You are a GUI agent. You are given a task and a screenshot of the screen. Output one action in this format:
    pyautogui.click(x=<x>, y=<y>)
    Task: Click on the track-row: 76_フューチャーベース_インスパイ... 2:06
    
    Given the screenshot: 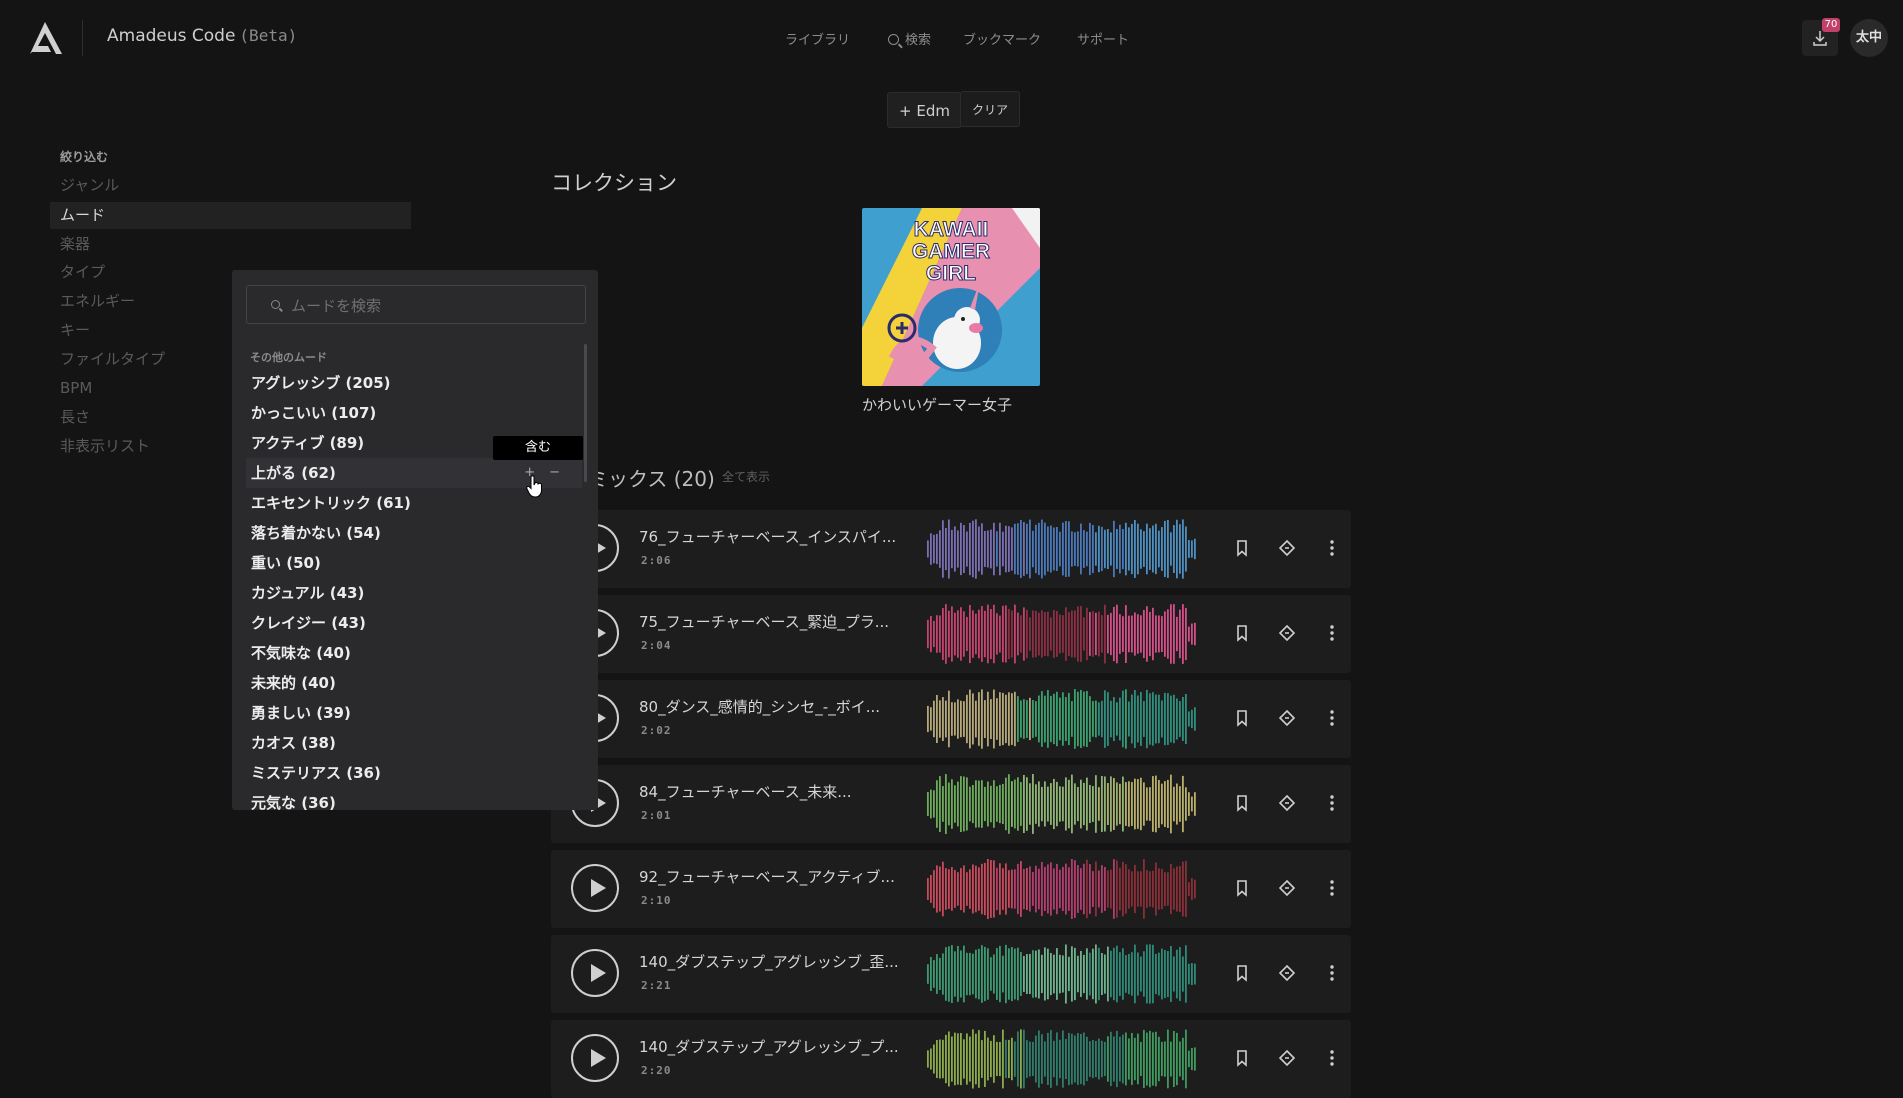 What is the action you would take?
    pyautogui.click(x=951, y=549)
    